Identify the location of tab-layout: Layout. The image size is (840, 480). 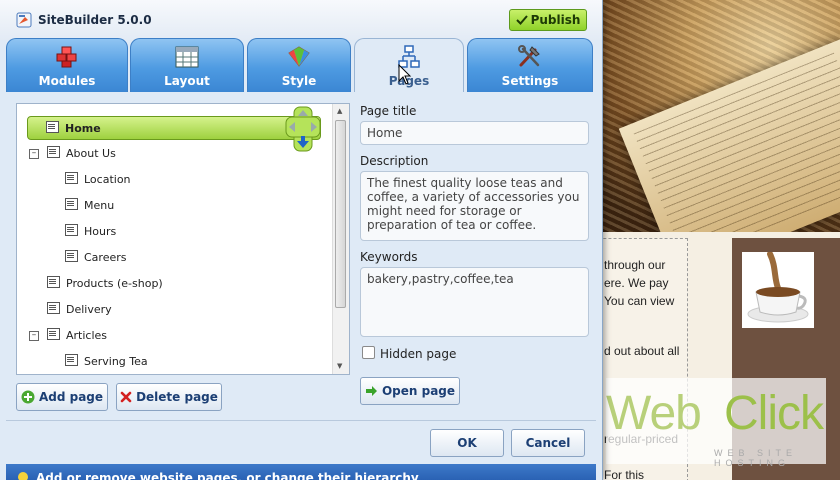
(187, 65).